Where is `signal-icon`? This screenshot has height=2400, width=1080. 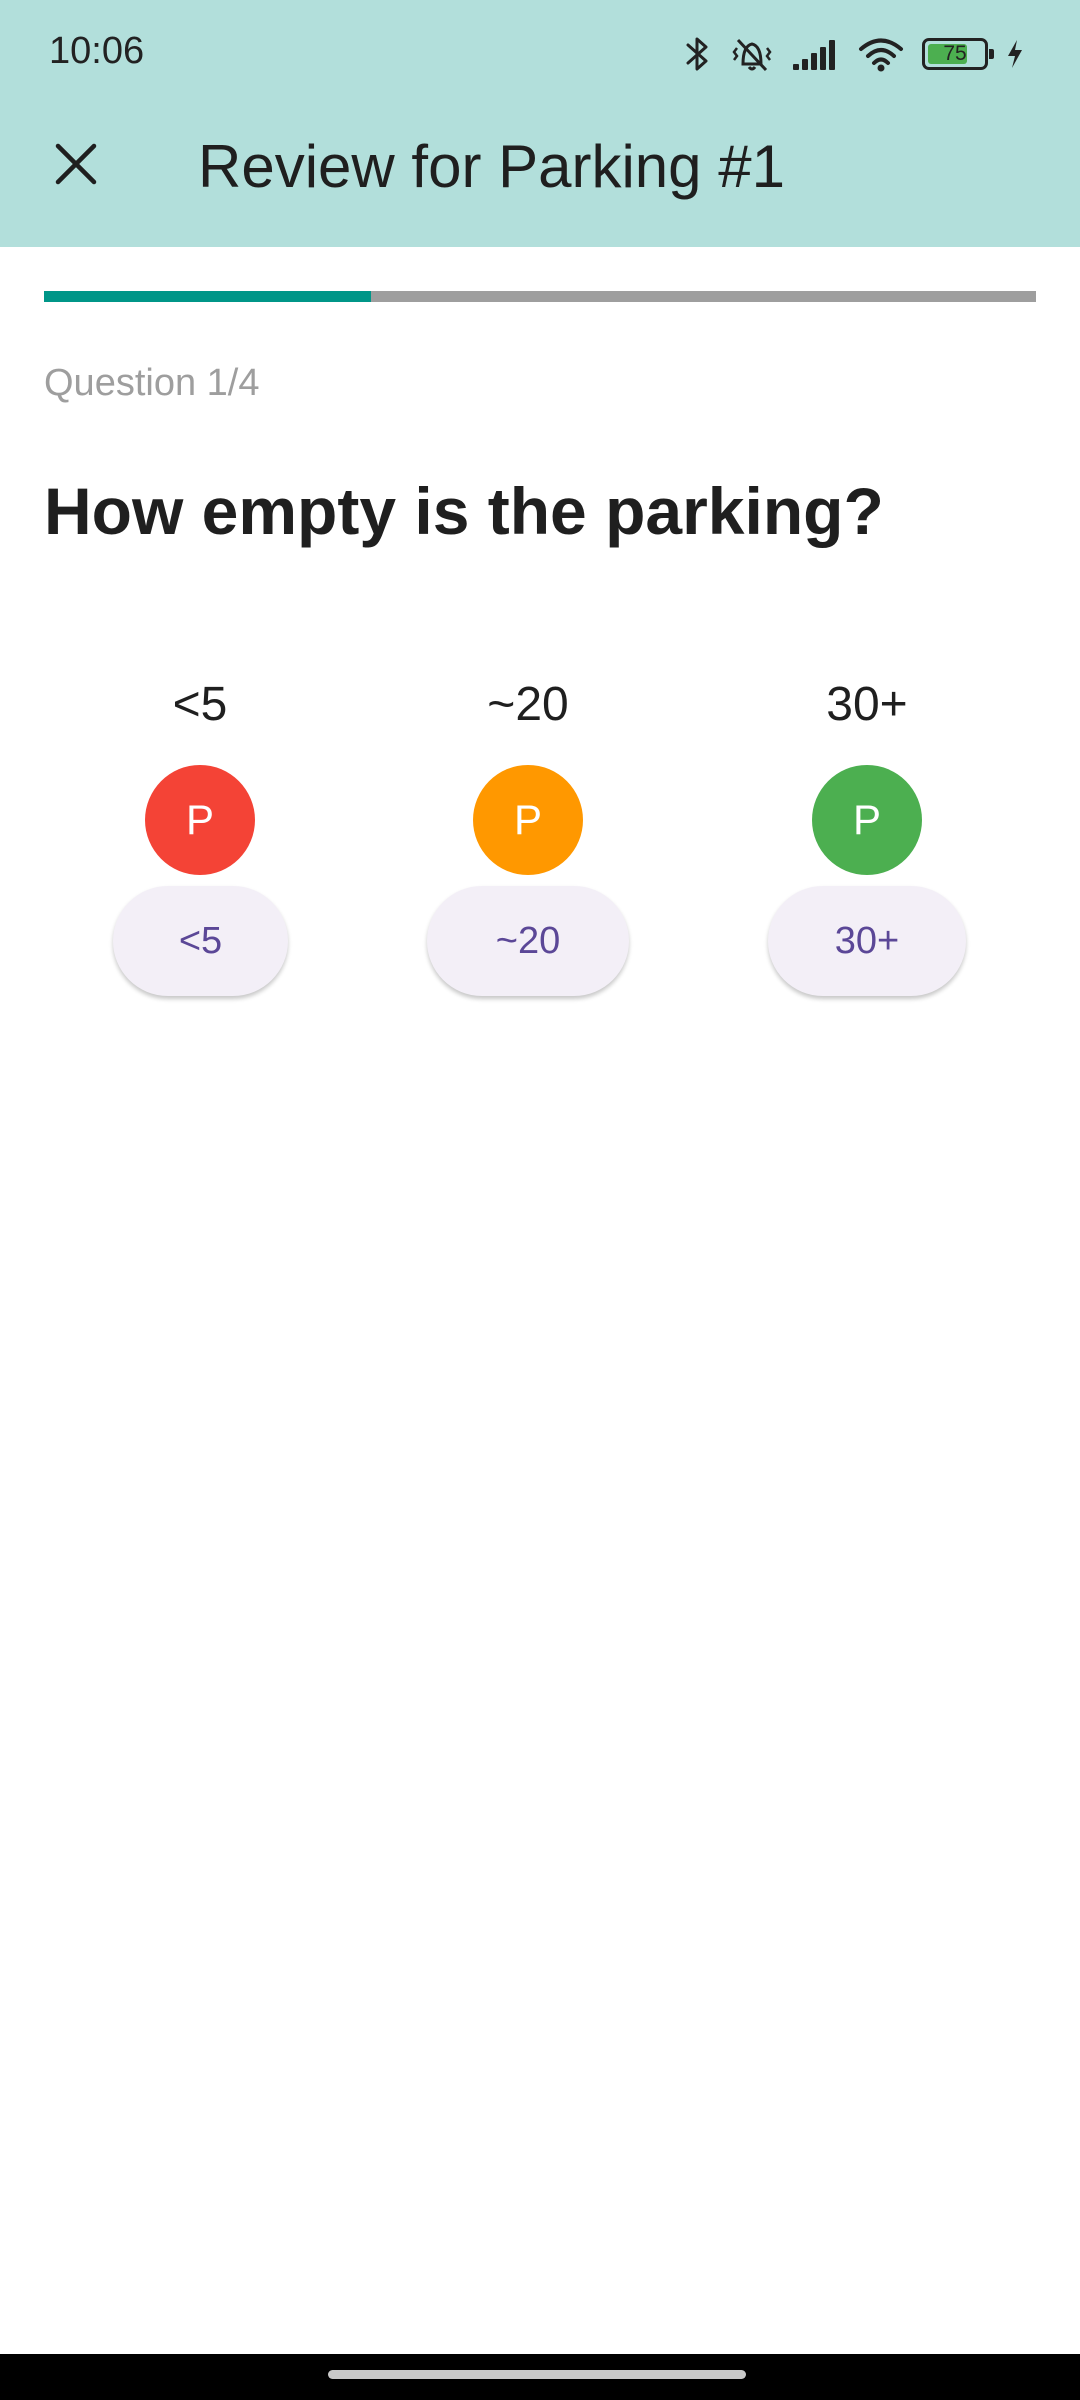 signal-icon is located at coordinates (816, 54).